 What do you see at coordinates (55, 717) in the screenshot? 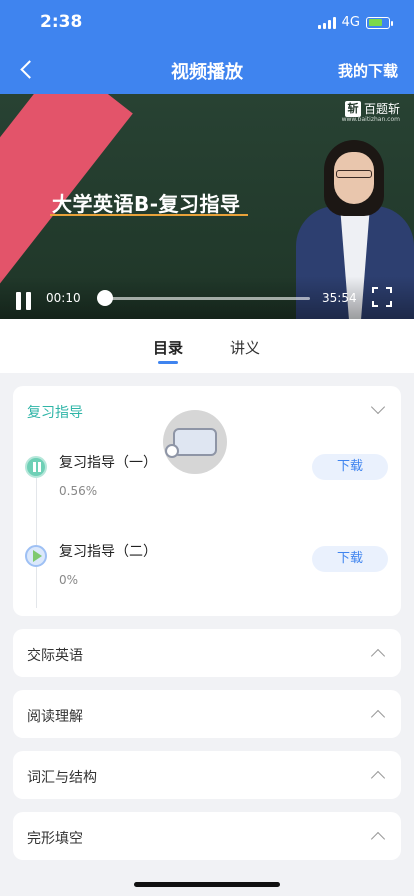
I see `section-title: 阅读理解` at bounding box center [55, 717].